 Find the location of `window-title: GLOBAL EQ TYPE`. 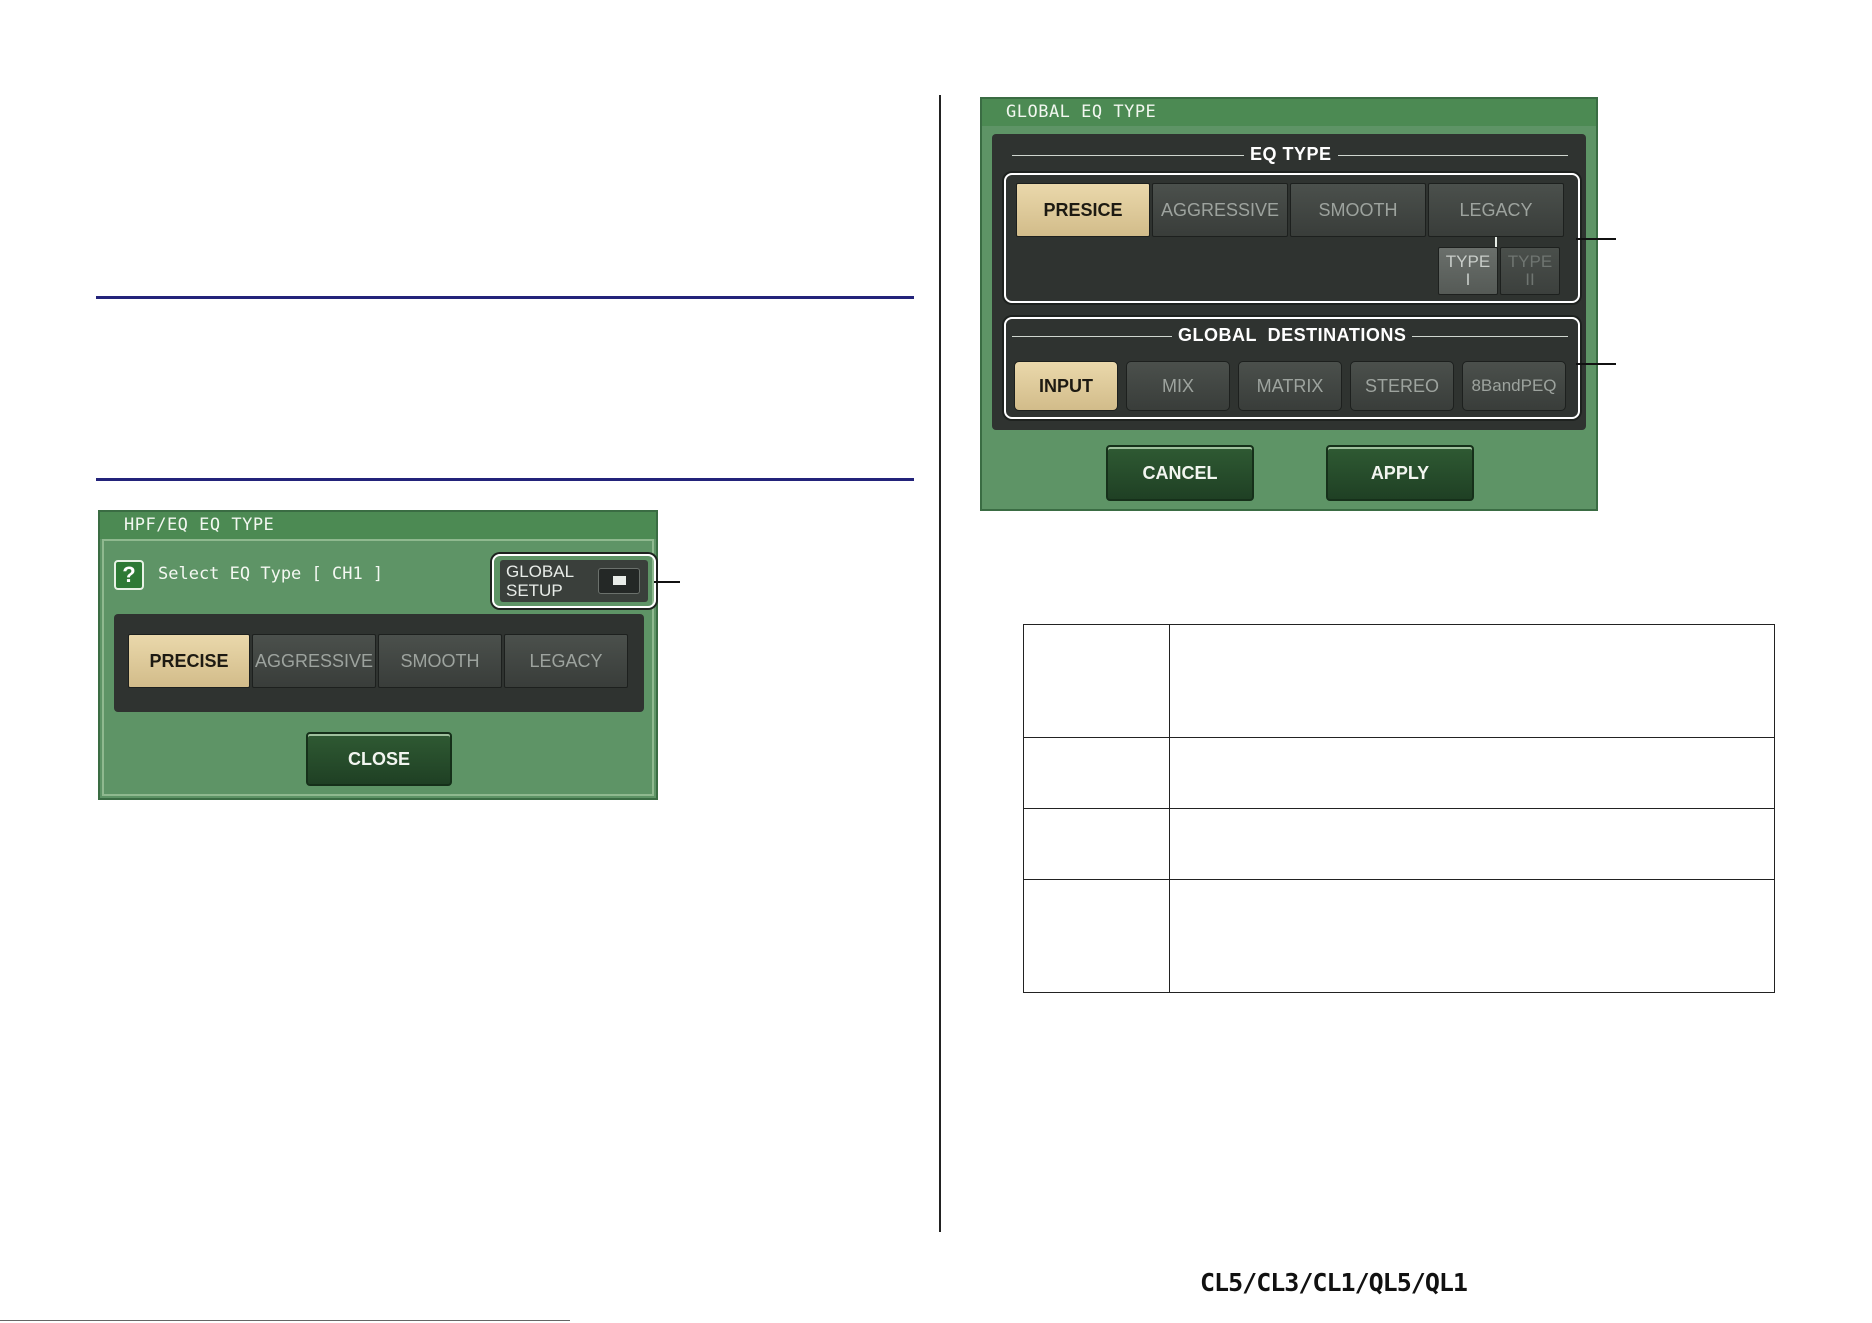

window-title: GLOBAL EQ TYPE is located at coordinates (1289, 112).